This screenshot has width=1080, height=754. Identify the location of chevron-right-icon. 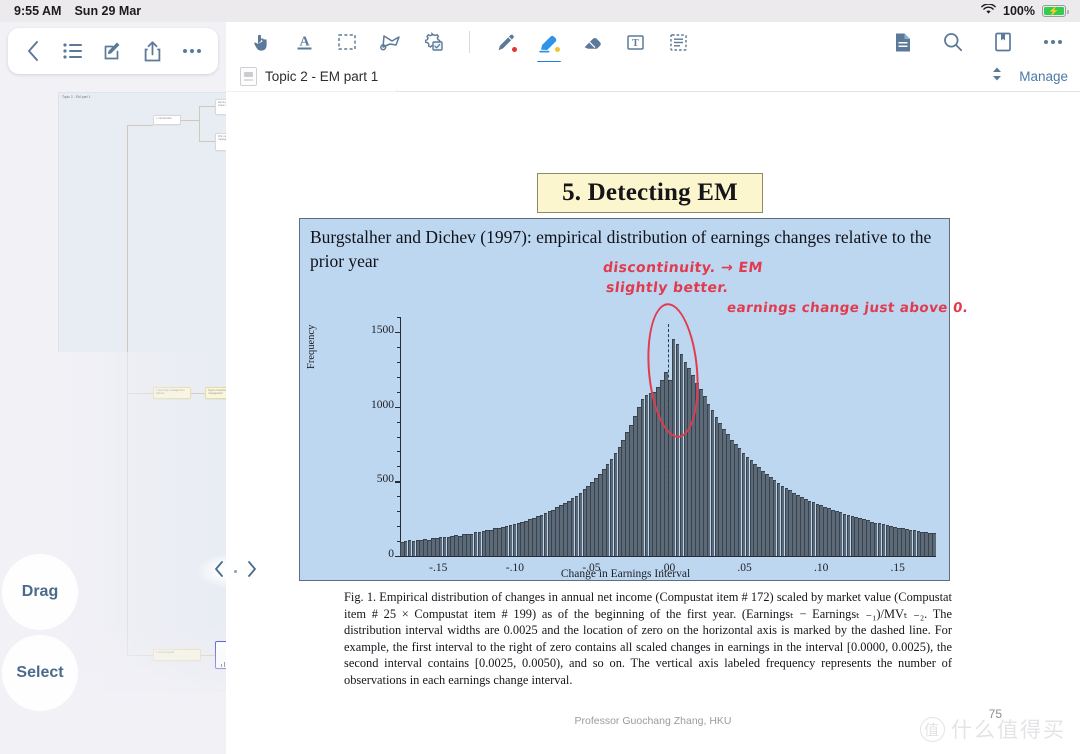
(252, 571).